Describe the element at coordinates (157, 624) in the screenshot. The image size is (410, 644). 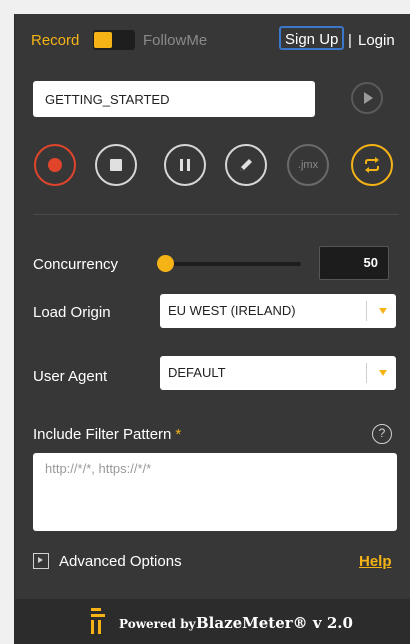
I see `powered-by-label: Powered by` at that location.